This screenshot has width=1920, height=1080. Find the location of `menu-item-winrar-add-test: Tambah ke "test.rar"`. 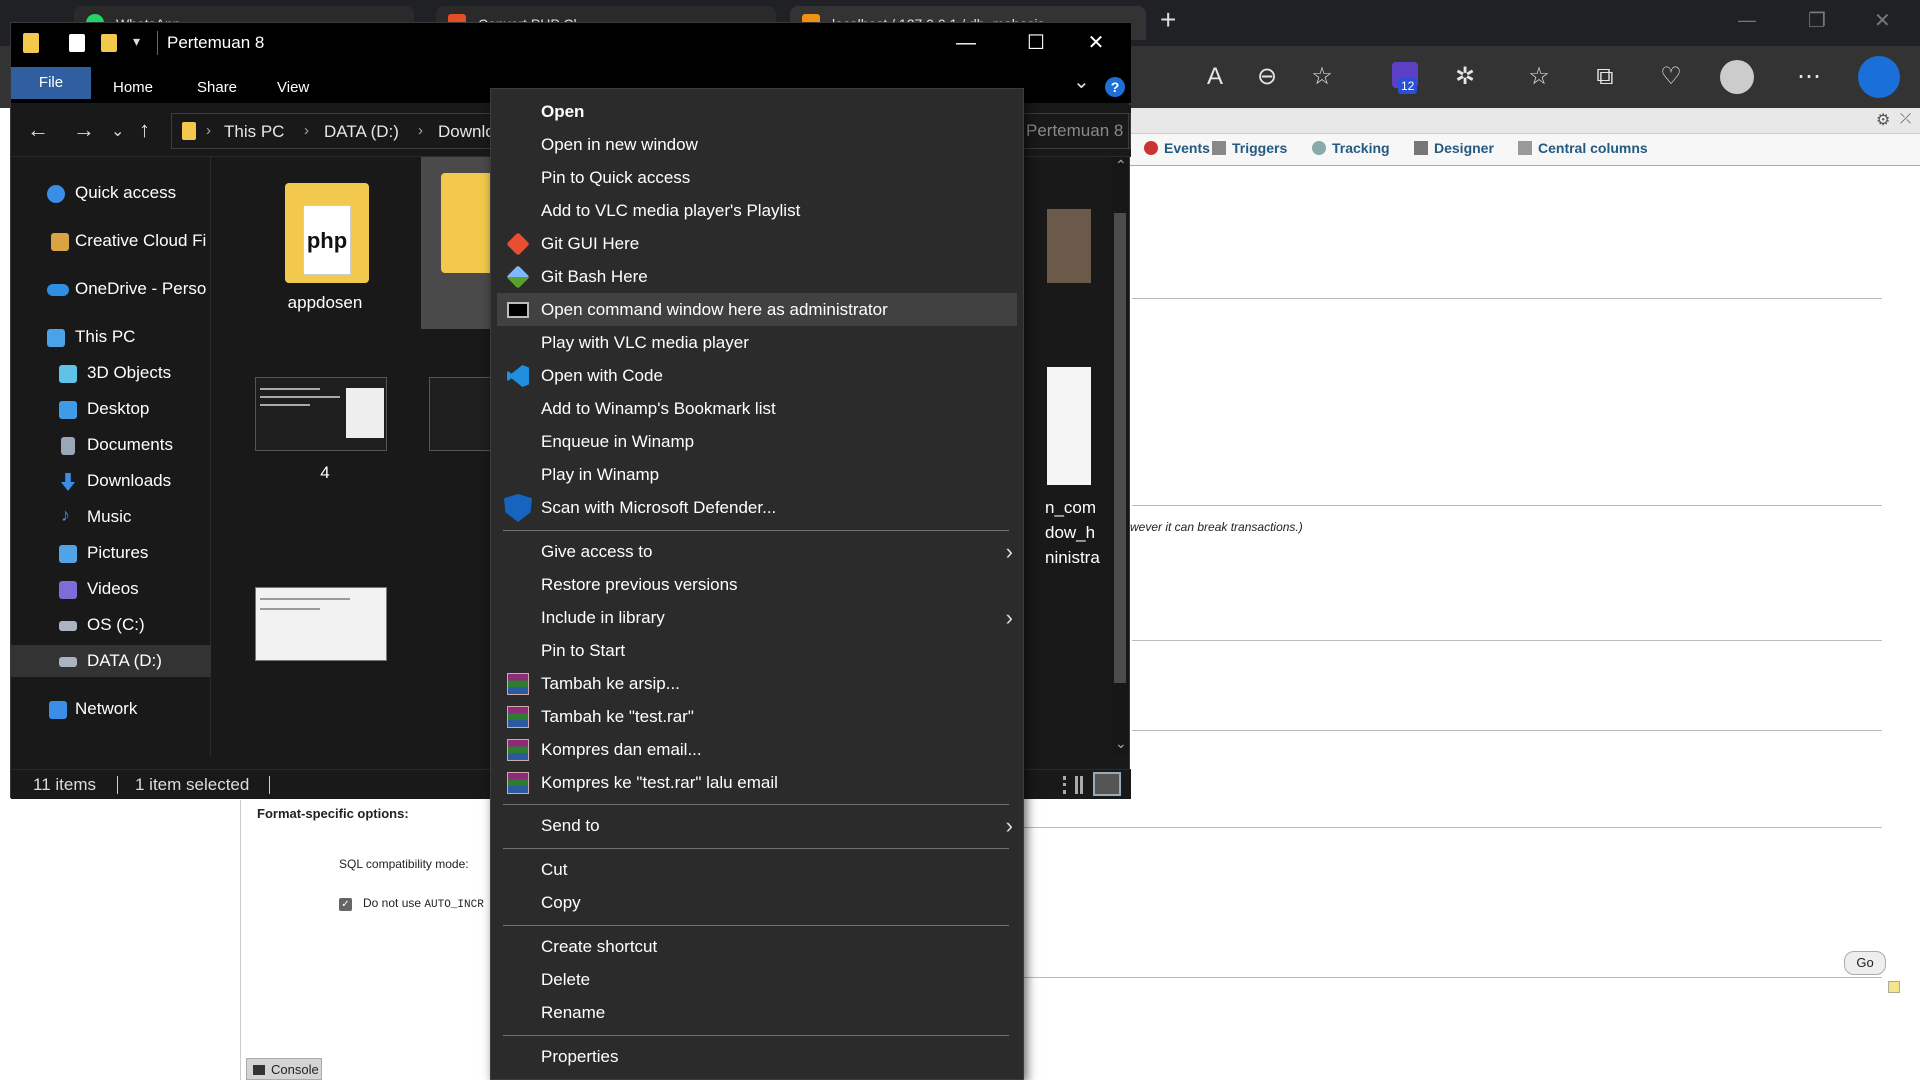

menu-item-winrar-add-test: Tambah ke "test.rar" is located at coordinates (757, 716).